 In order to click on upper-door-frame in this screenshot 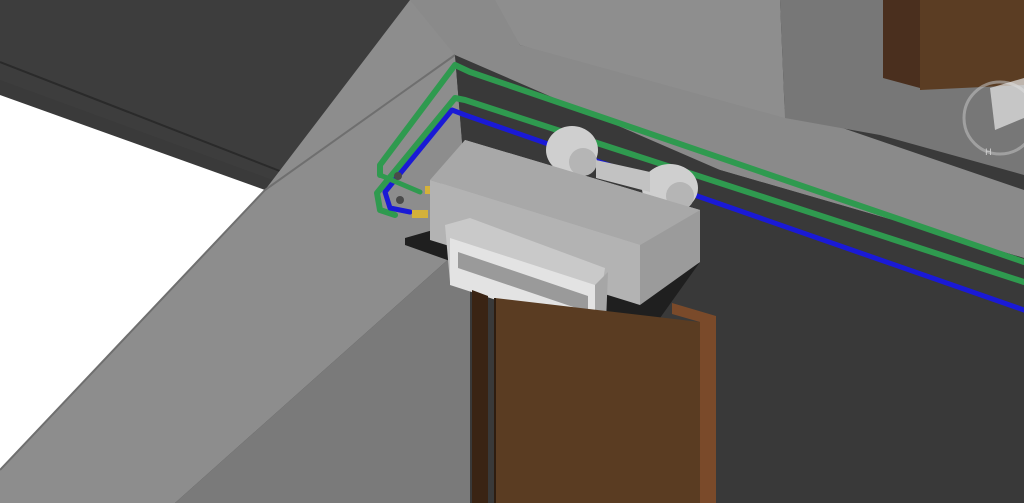, I will do `click(901, 44)`.